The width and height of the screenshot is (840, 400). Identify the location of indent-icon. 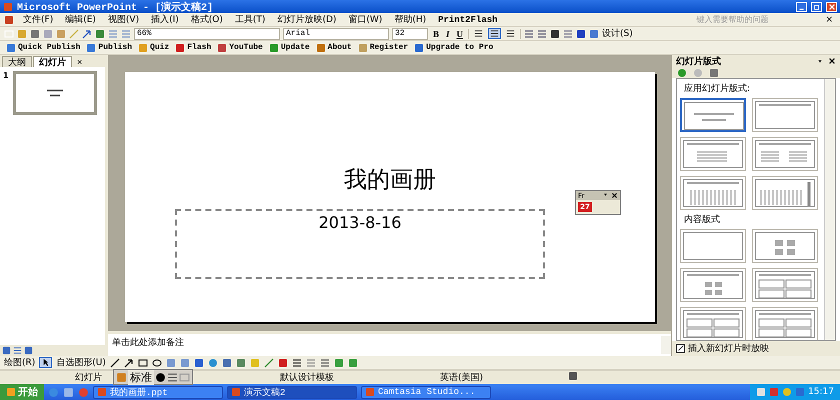
(568, 33).